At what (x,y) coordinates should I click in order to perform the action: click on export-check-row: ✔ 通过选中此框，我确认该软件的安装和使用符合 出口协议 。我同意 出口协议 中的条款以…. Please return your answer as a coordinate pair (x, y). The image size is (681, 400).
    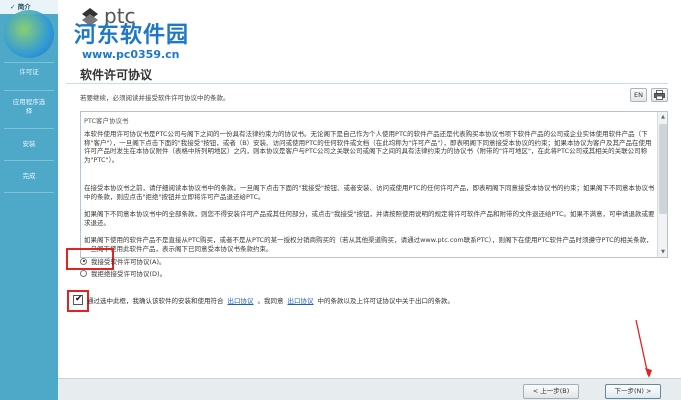
    Looking at the image, I should click on (264, 299).